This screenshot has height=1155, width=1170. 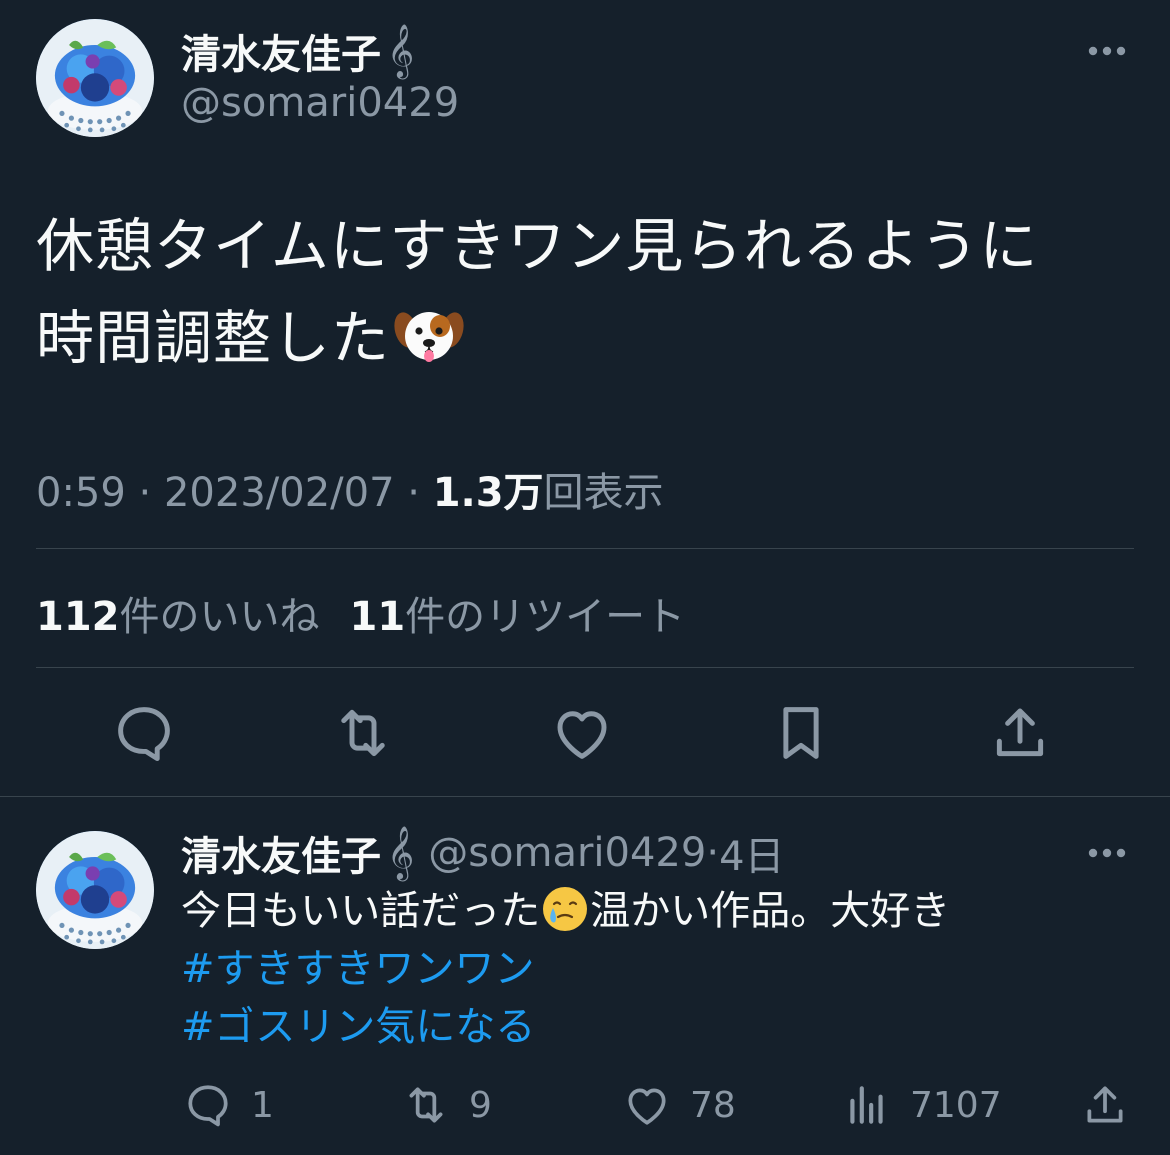 What do you see at coordinates (866, 1105) in the screenshot?
I see `views-chart-icon` at bounding box center [866, 1105].